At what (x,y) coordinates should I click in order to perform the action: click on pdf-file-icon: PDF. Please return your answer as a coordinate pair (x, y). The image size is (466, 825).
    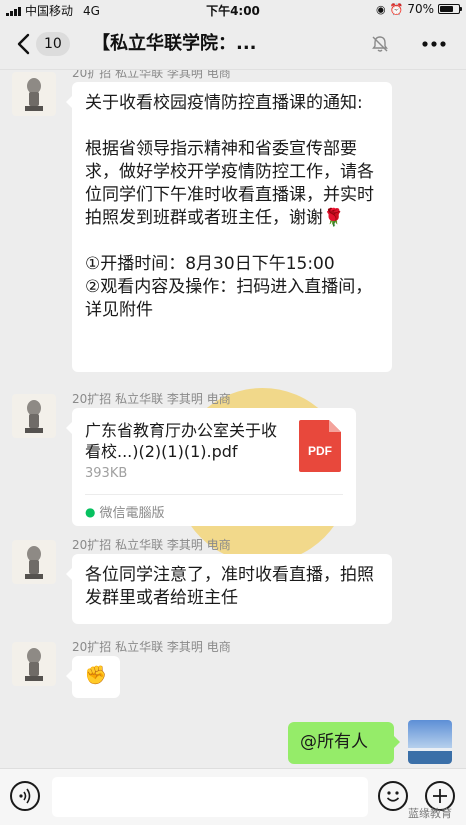
    Looking at the image, I should click on (320, 446).